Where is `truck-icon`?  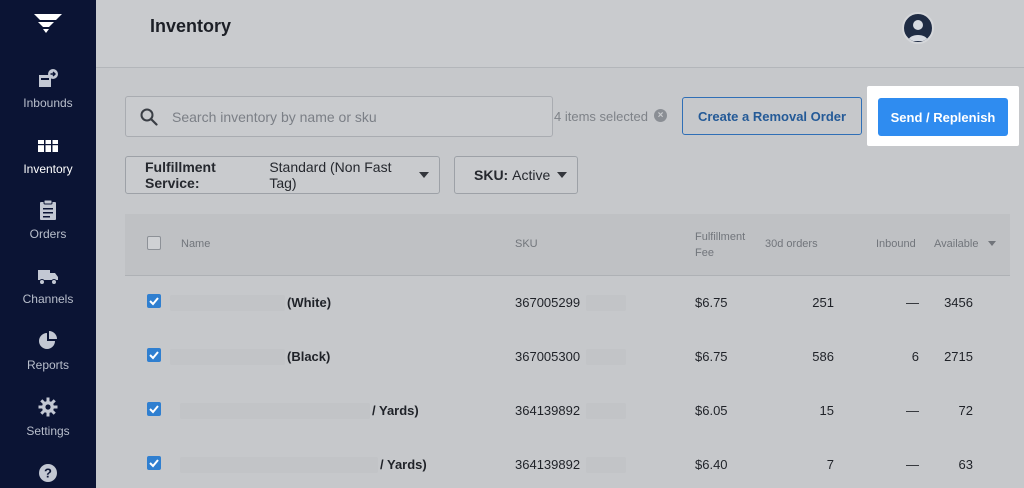
truck-icon is located at coordinates (48, 277).